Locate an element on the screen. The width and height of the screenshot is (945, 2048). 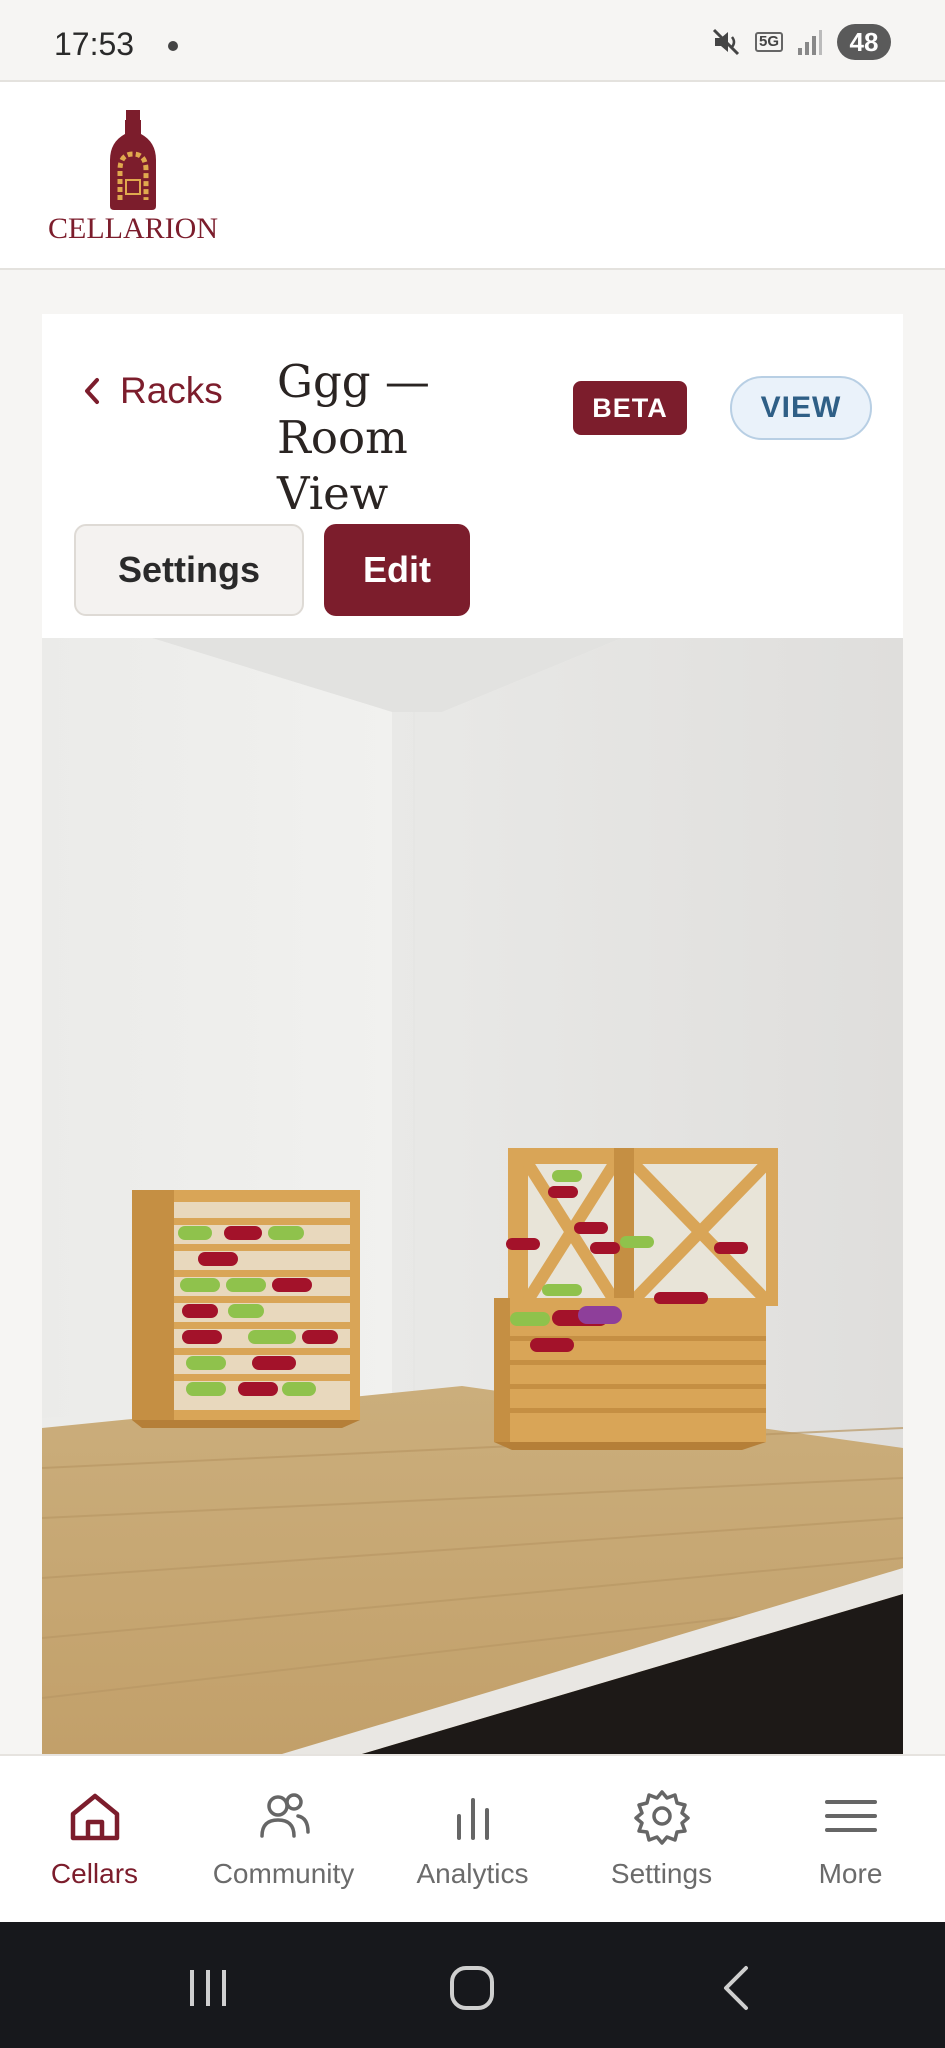
page-title: Ggg — Room View is located at coordinates (353, 437).